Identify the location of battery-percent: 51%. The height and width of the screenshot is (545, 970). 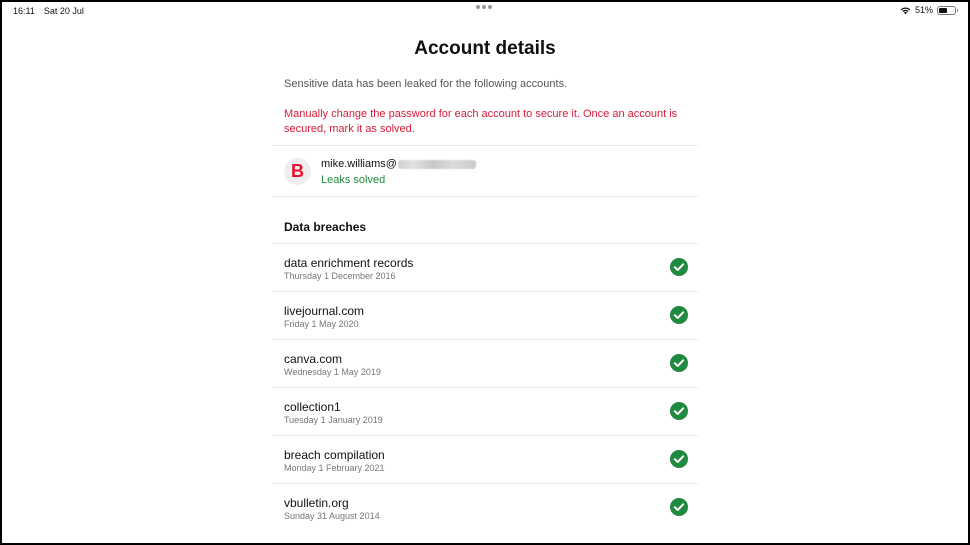
(923, 10).